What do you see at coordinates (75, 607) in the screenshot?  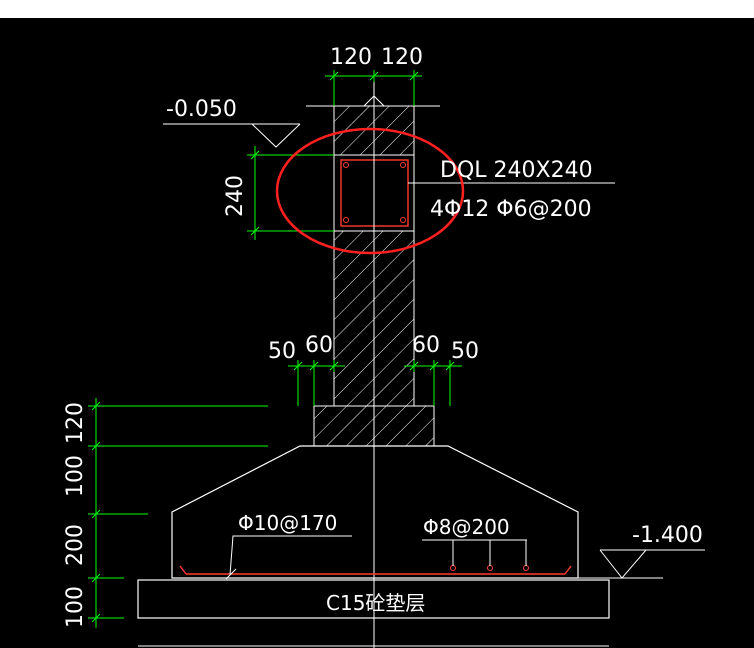 I see `dim-height-cushion-label: 100` at bounding box center [75, 607].